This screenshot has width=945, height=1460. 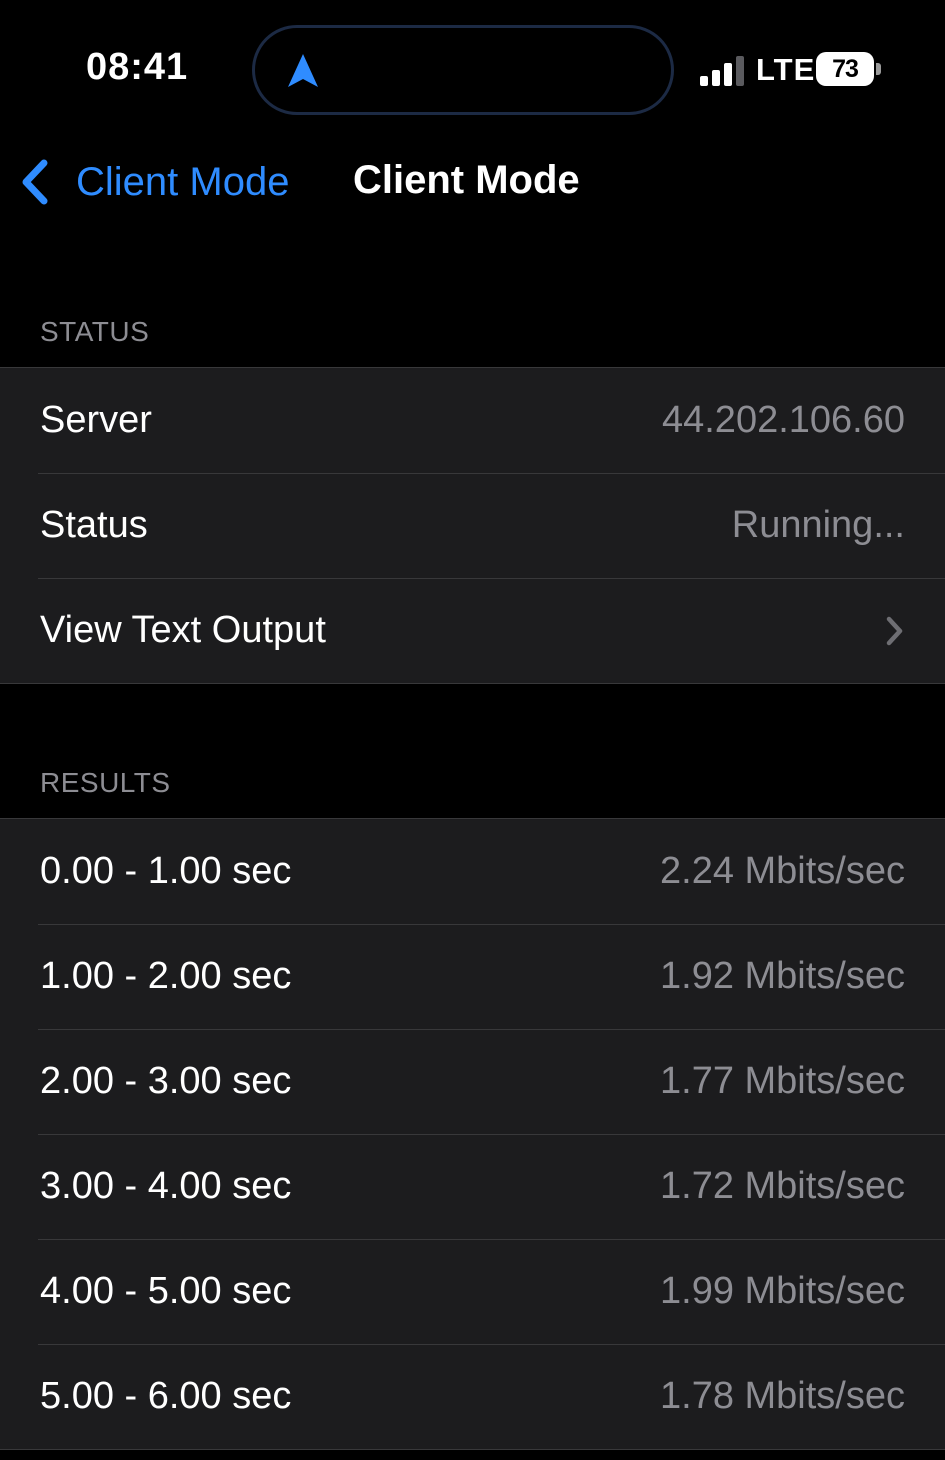 I want to click on result-row: 1.00 - 2.00 sec 1.92 Mbits/sec, so click(x=472, y=976).